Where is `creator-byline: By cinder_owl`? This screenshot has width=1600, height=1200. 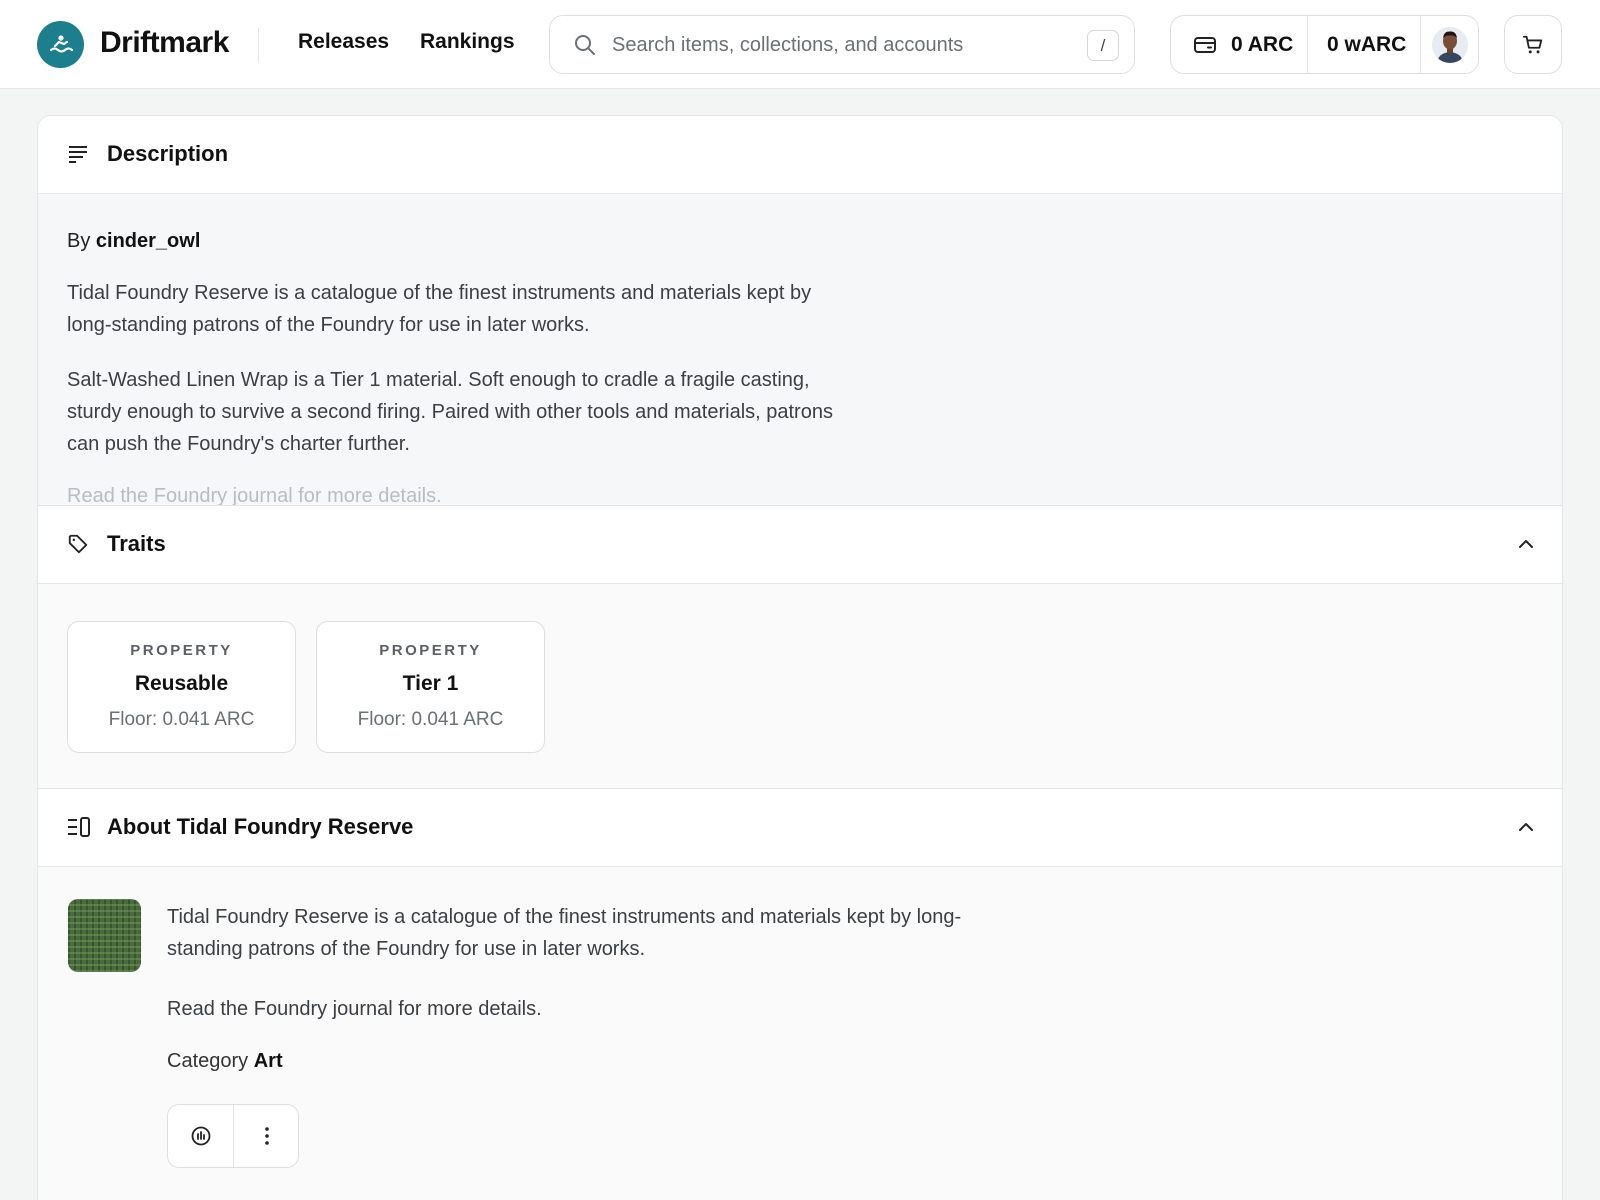
creator-byline: By cinder_owl is located at coordinates (133, 241).